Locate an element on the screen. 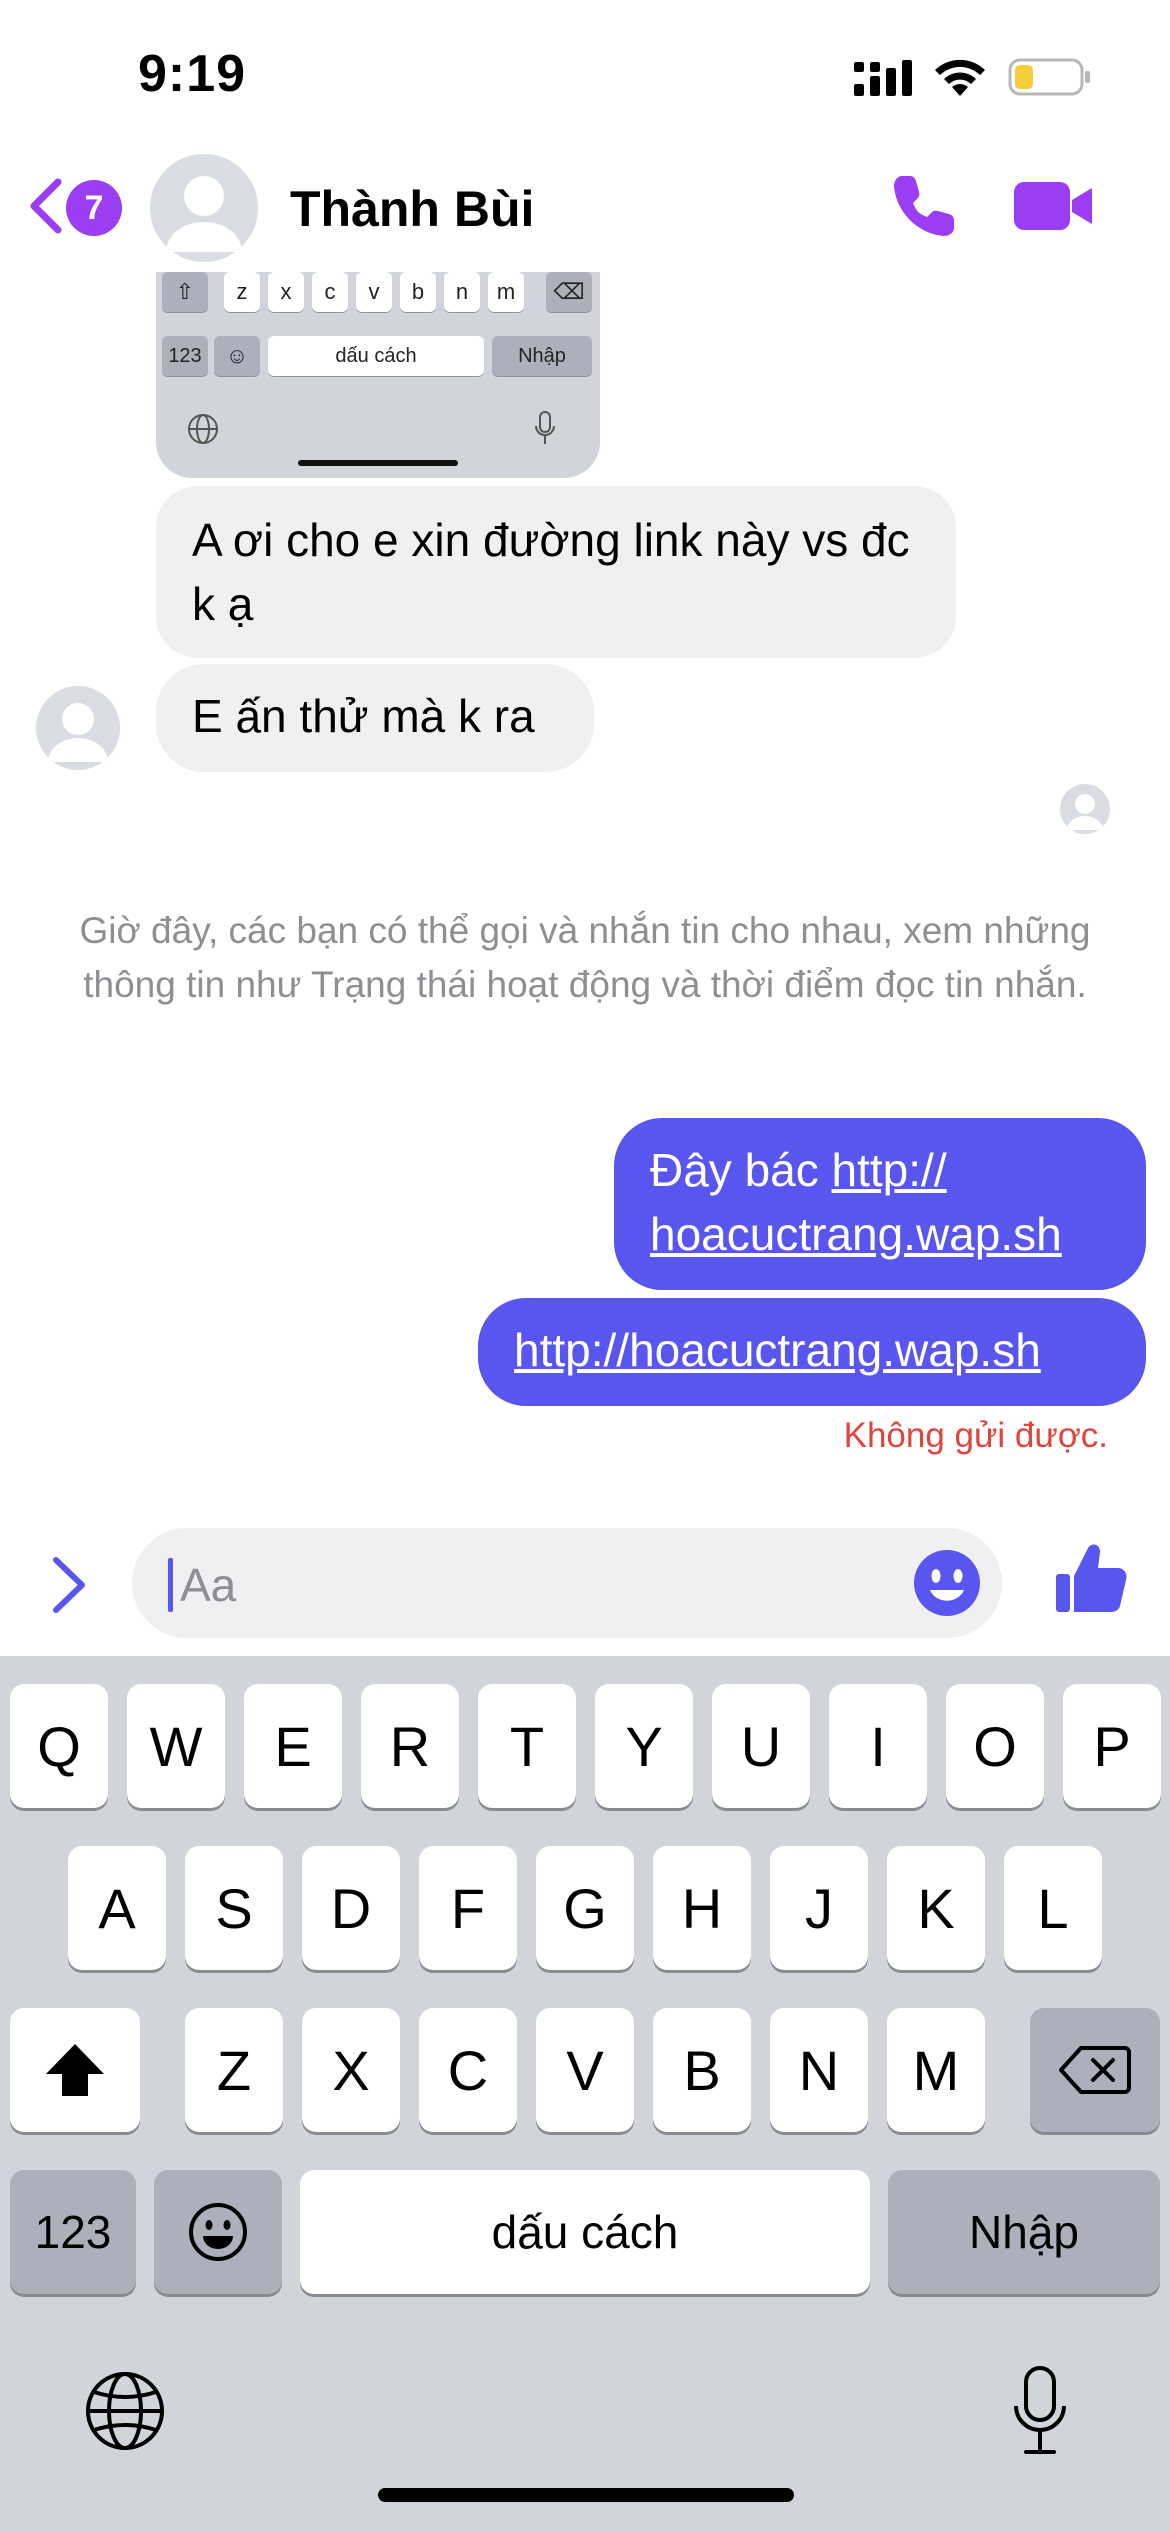  message-link: hoacuctrang.wap.sh is located at coordinates (856, 1234).